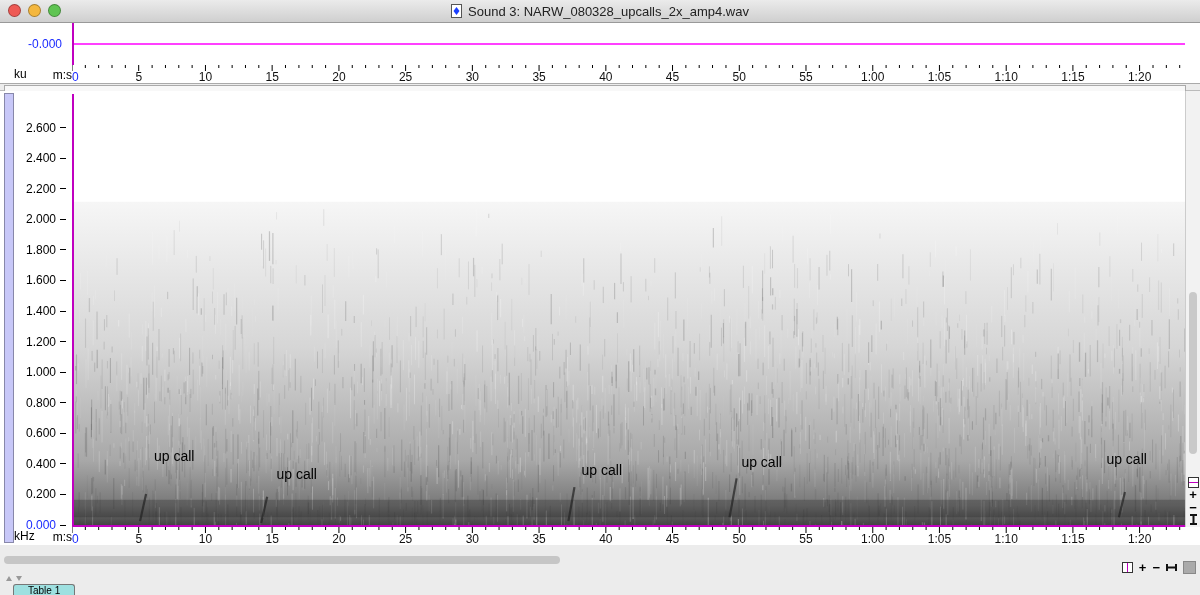 This screenshot has height=595, width=1200. Describe the element at coordinates (40, 341) in the screenshot. I see `frequency-tick-label: 1.200` at that location.